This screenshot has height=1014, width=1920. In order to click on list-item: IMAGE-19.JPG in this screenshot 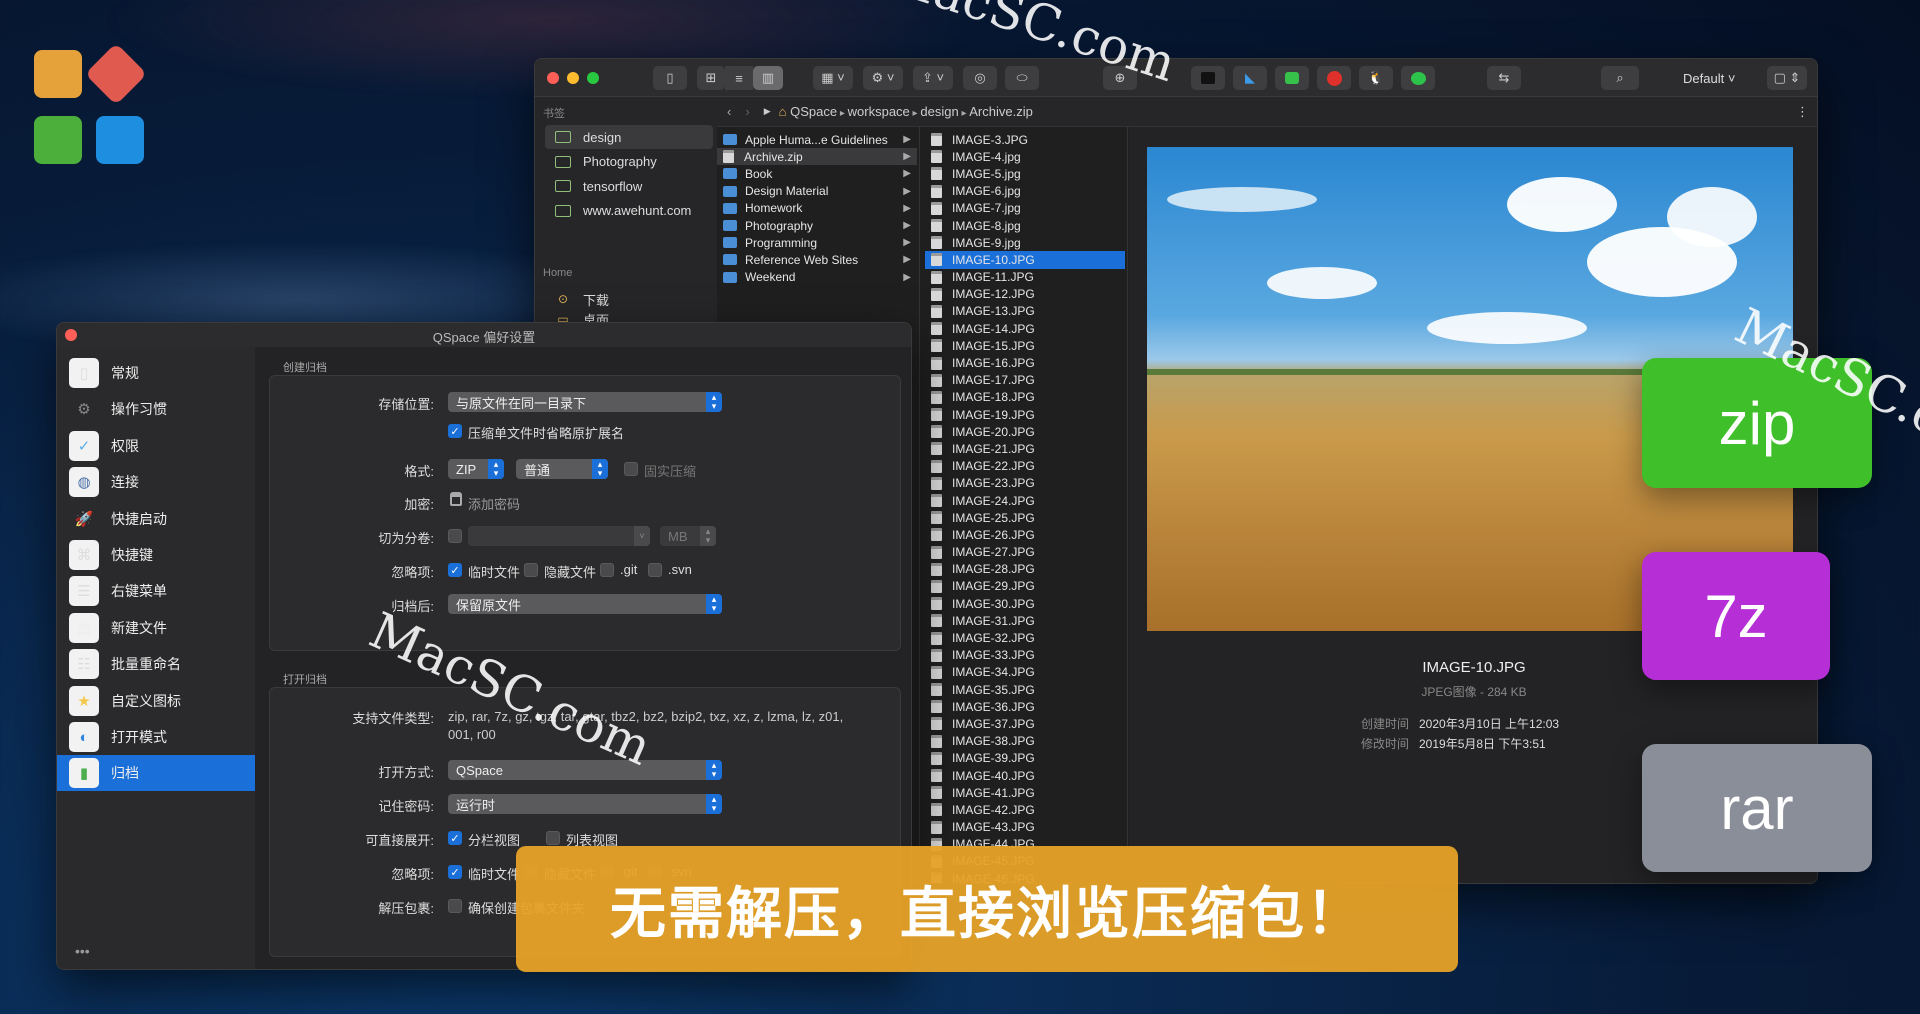, I will do `click(1025, 414)`.